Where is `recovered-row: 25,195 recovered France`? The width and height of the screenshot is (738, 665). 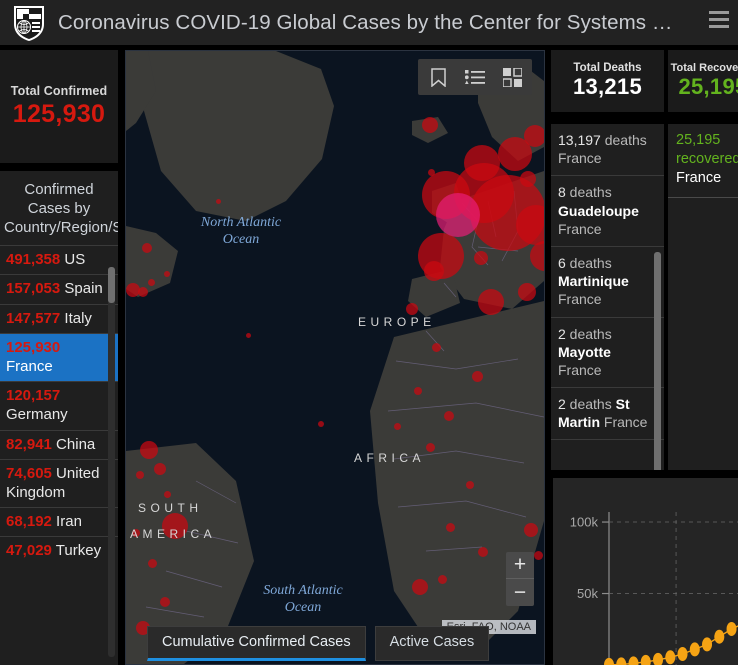 recovered-row: 25,195 recovered France is located at coordinates (703, 161).